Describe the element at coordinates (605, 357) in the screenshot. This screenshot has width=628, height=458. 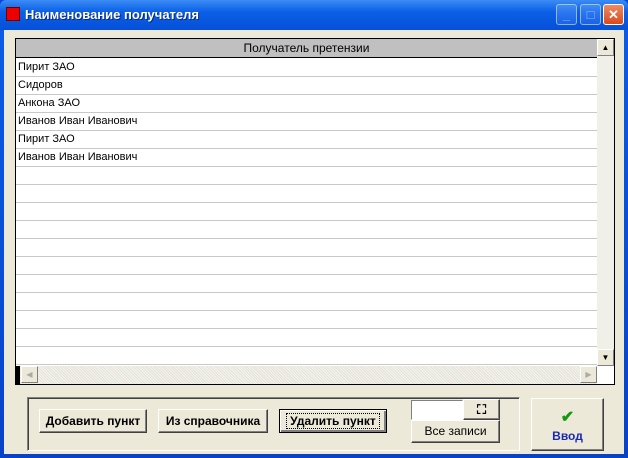
I see `scroll-down-icon: ▼` at that location.